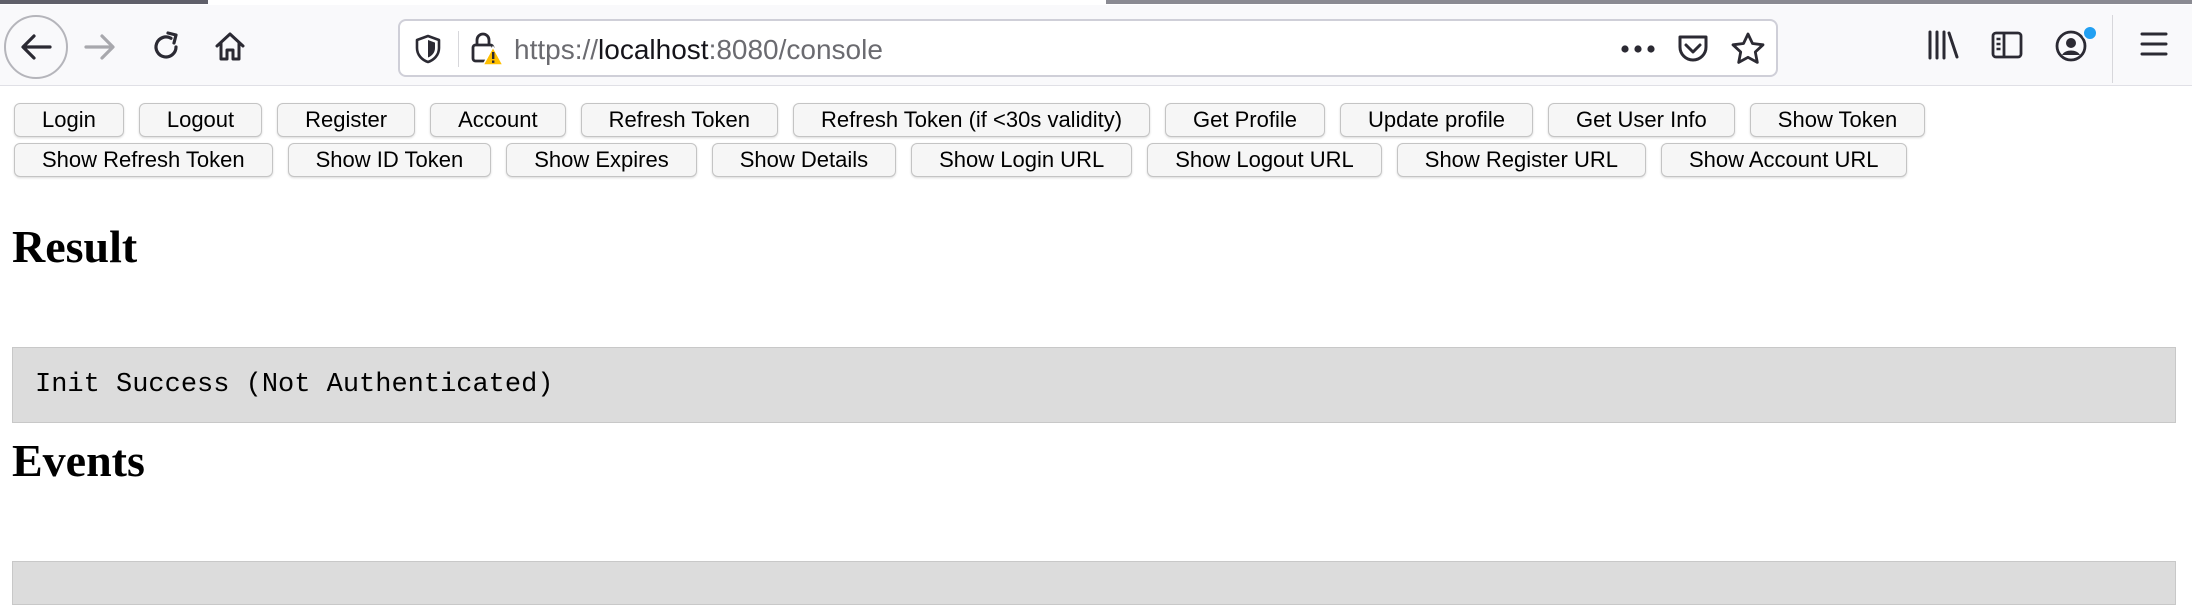 The height and width of the screenshot is (605, 2192). What do you see at coordinates (487, 49) in the screenshot?
I see `lock-warning-icon` at bounding box center [487, 49].